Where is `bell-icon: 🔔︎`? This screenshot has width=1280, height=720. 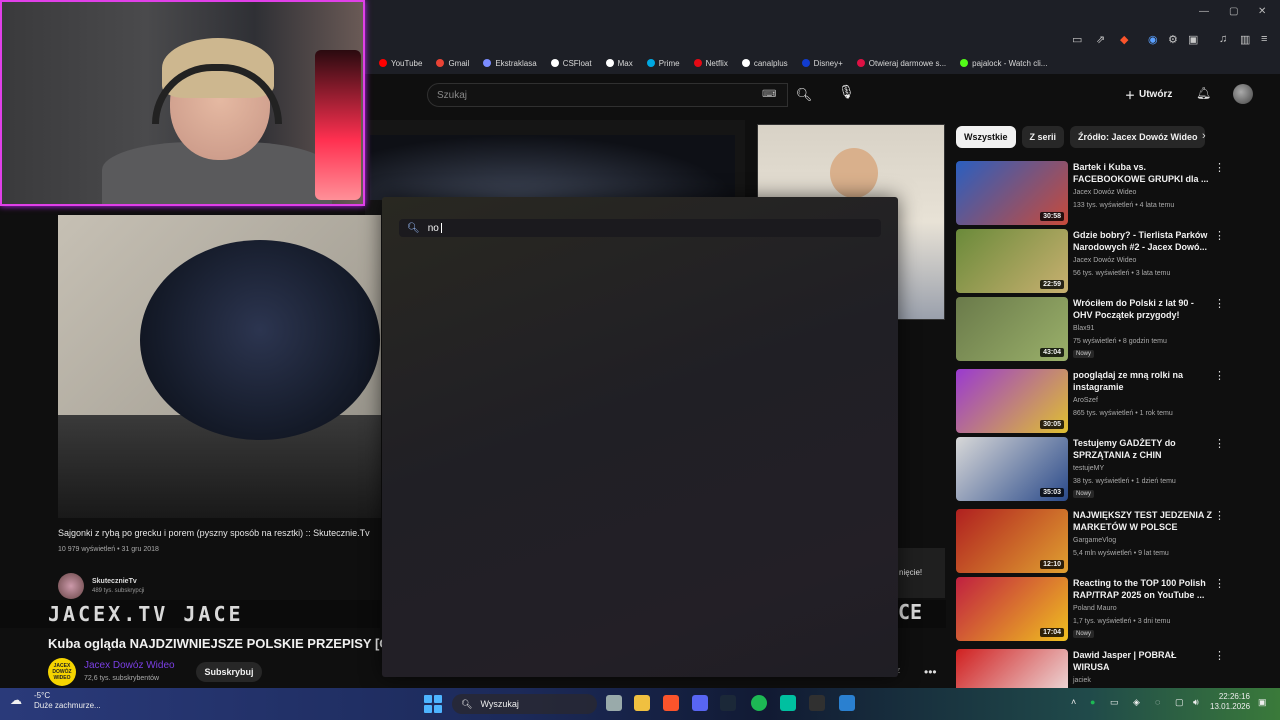 bell-icon: 🔔︎ is located at coordinates (1203, 93).